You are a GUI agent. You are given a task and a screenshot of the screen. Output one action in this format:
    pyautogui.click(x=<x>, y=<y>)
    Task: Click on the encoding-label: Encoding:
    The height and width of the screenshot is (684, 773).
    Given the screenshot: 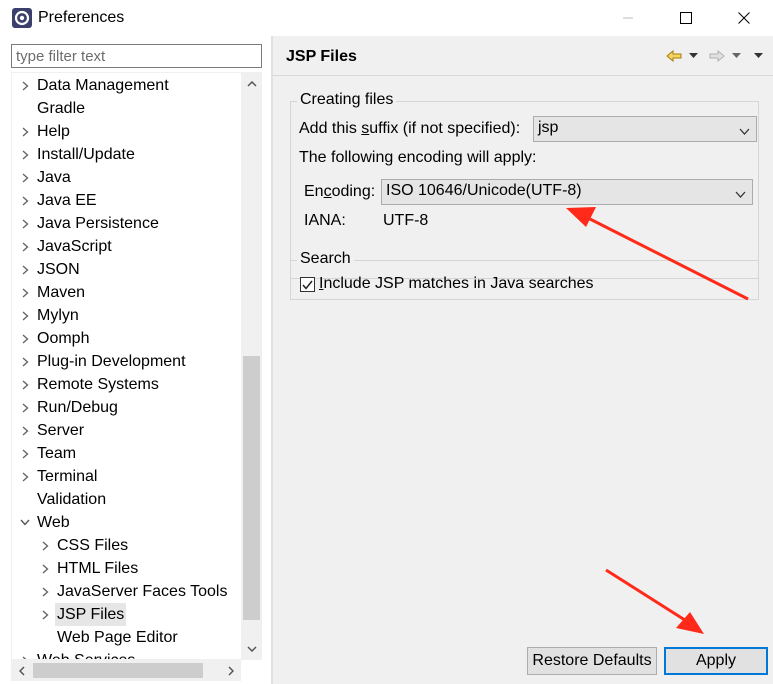 What is the action you would take?
    pyautogui.click(x=340, y=191)
    